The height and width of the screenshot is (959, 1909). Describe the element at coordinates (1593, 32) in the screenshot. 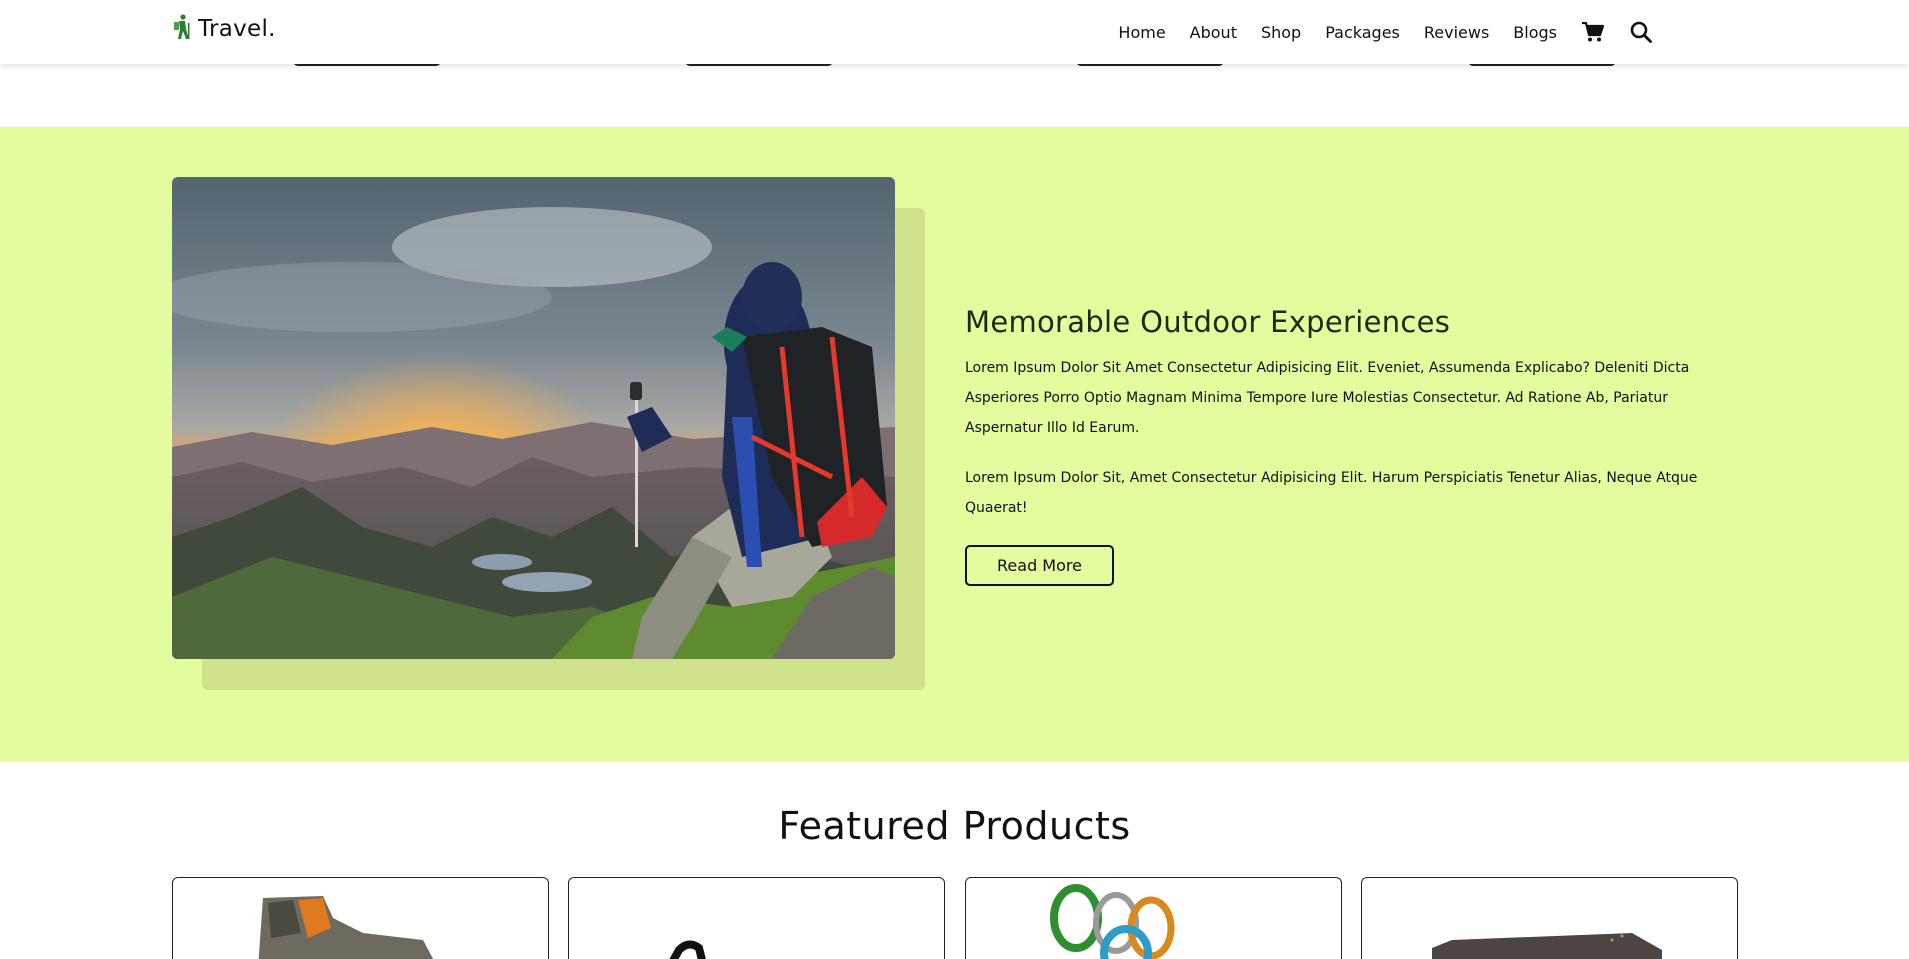

I see `cart-icon` at that location.